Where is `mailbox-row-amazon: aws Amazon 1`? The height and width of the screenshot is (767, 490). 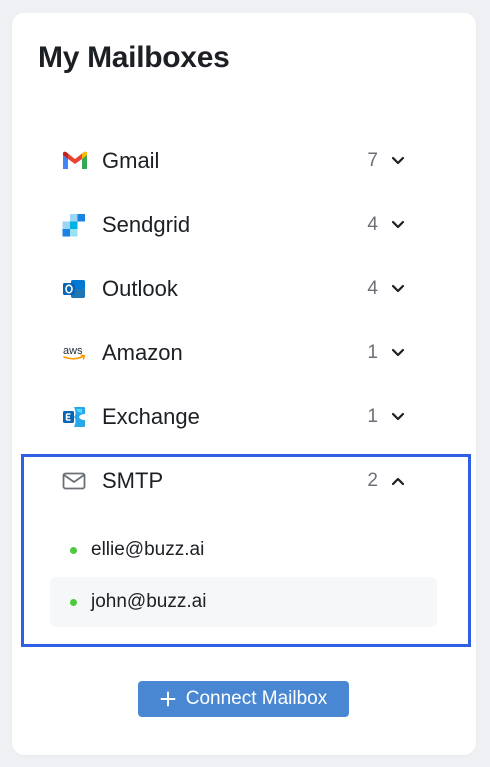 mailbox-row-amazon: aws Amazon 1 is located at coordinates (235, 353).